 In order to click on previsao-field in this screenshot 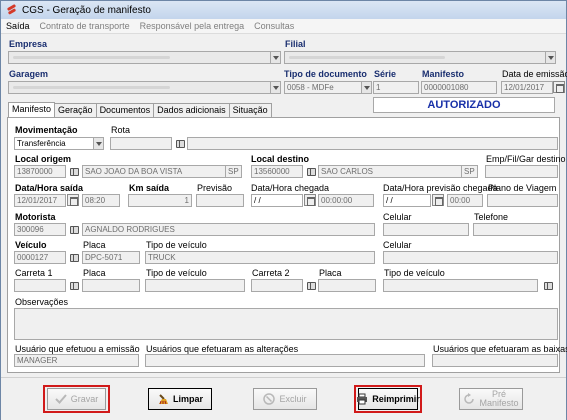, I will do `click(220, 200)`.